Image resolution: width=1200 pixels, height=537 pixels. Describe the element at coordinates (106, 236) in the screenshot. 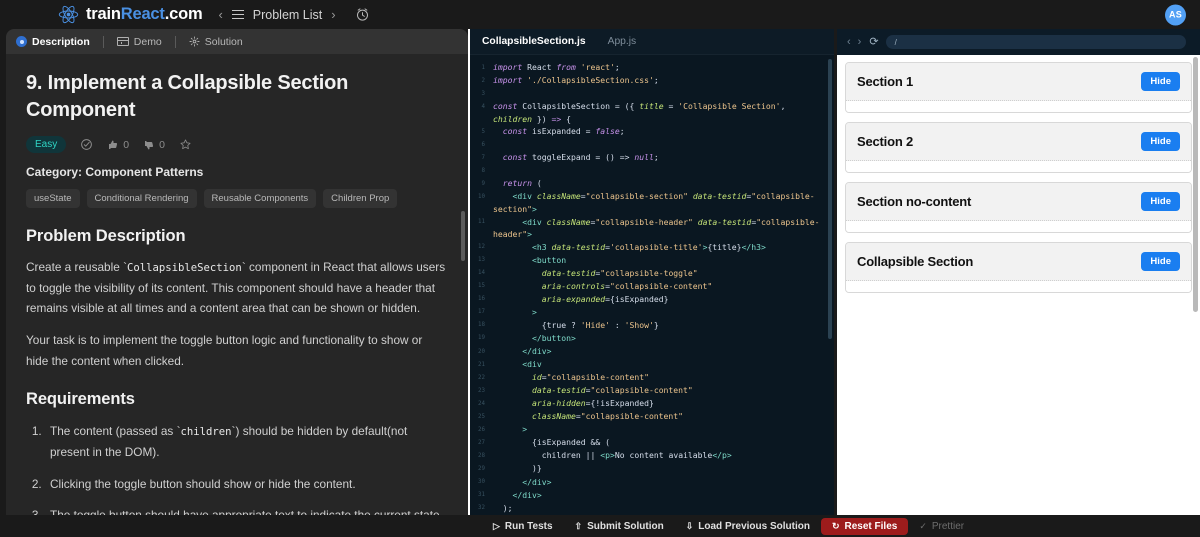

I see `problem-description-heading: Problem Description` at that location.